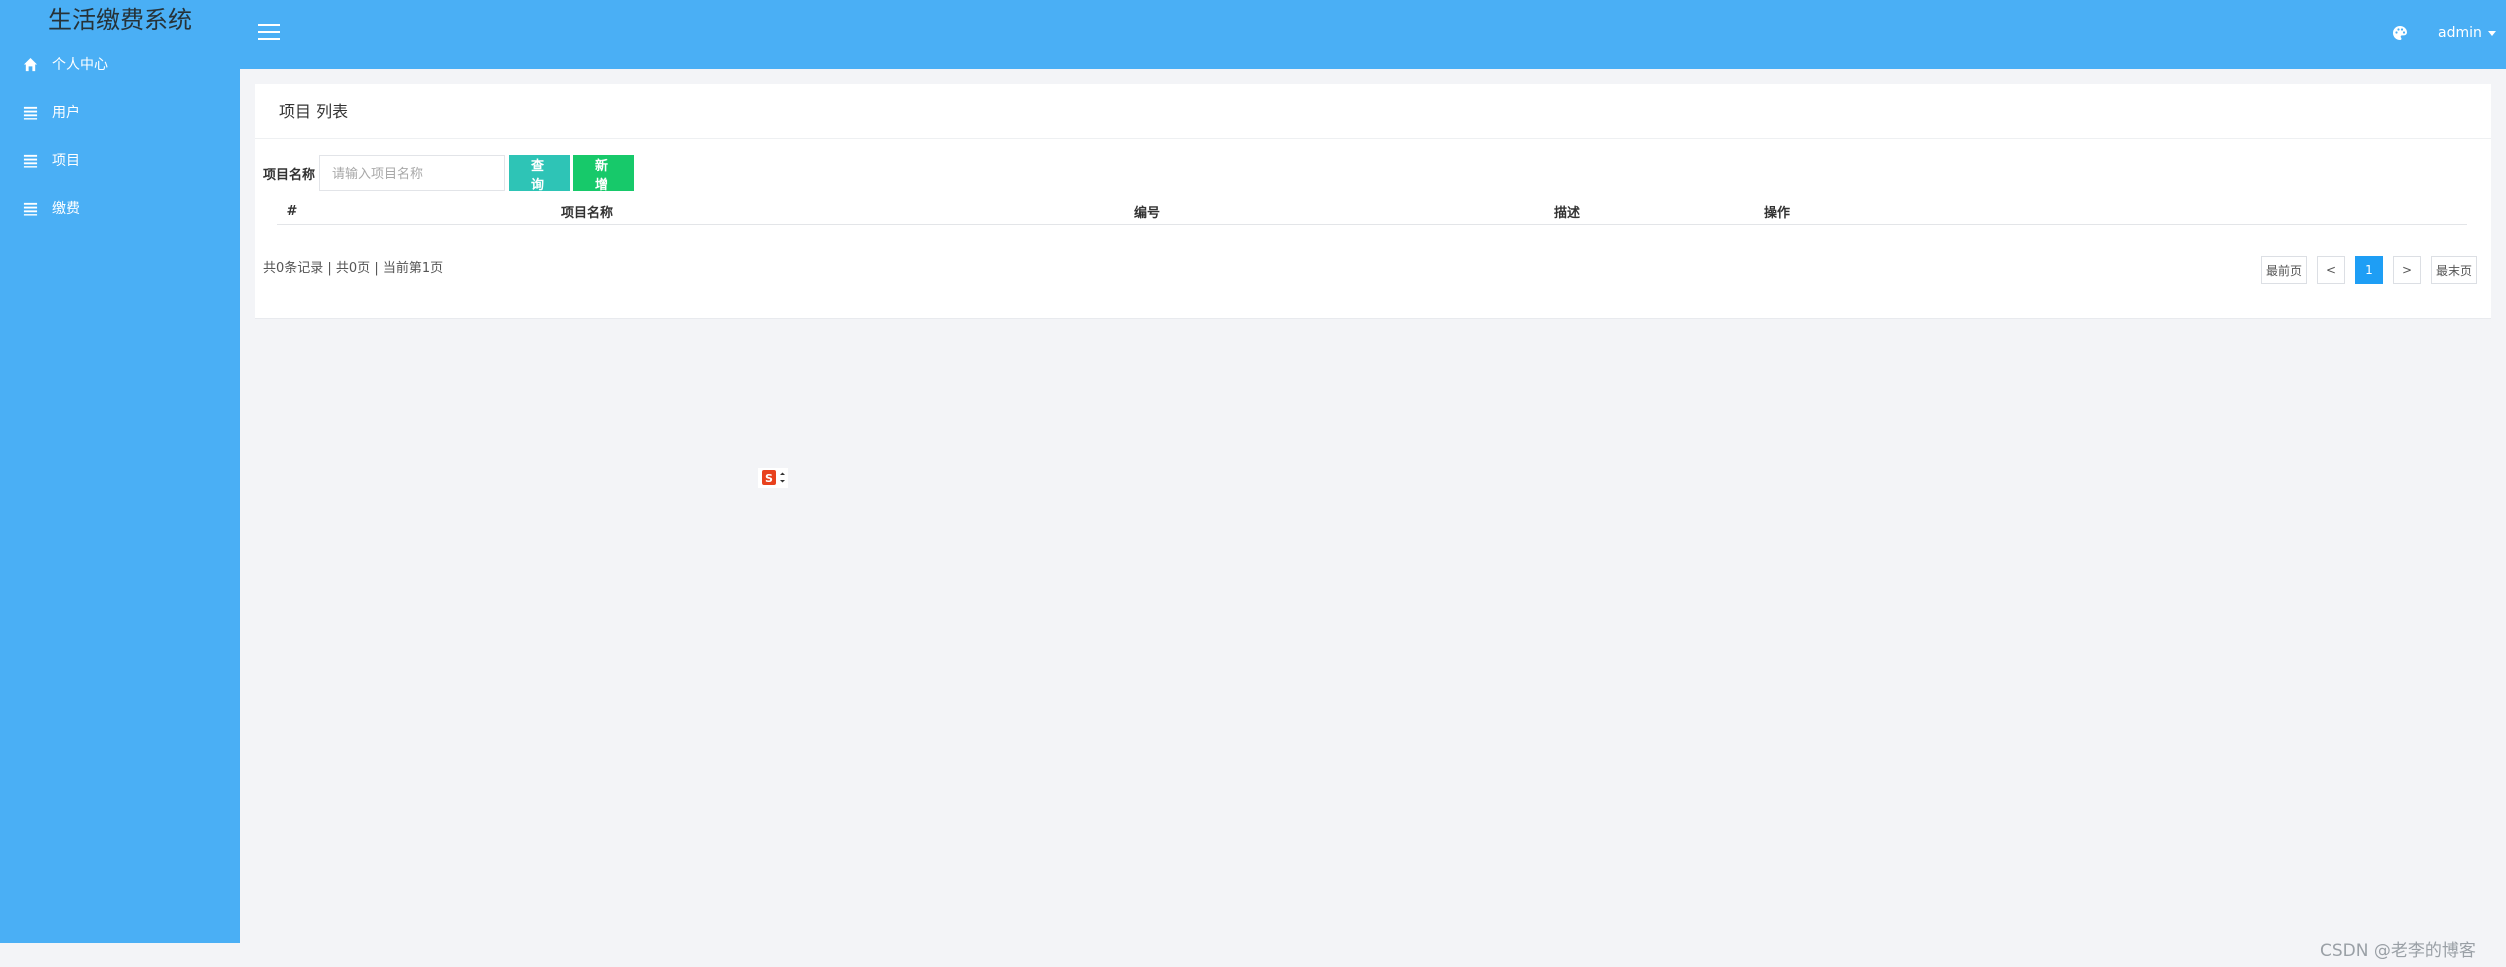 Image resolution: width=2506 pixels, height=967 pixels. Describe the element at coordinates (292, 212) in the screenshot. I see `column-header-index: #` at that location.